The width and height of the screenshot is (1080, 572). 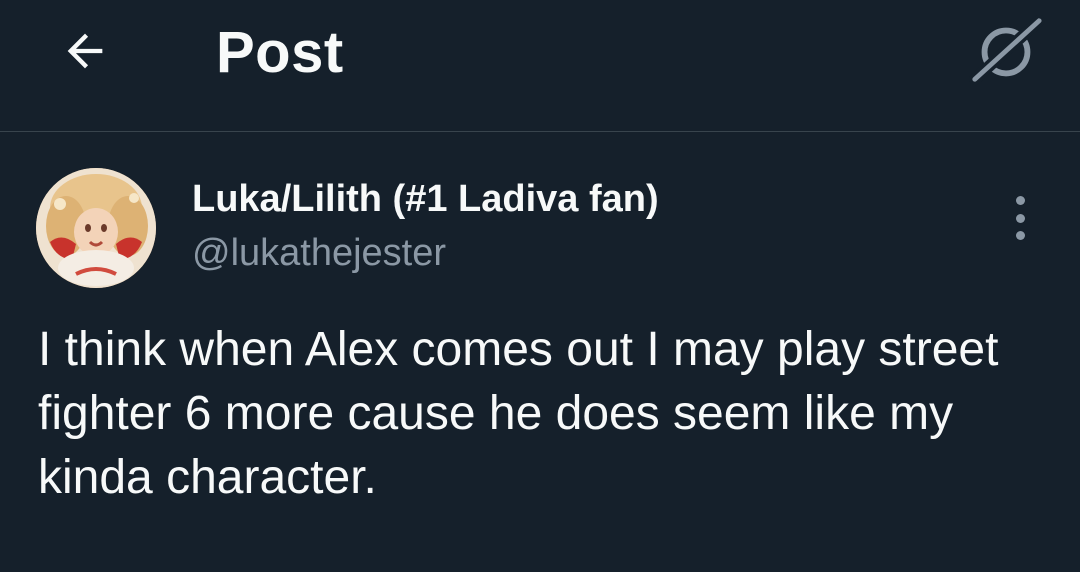 I want to click on more-options-button, so click(x=1020, y=218).